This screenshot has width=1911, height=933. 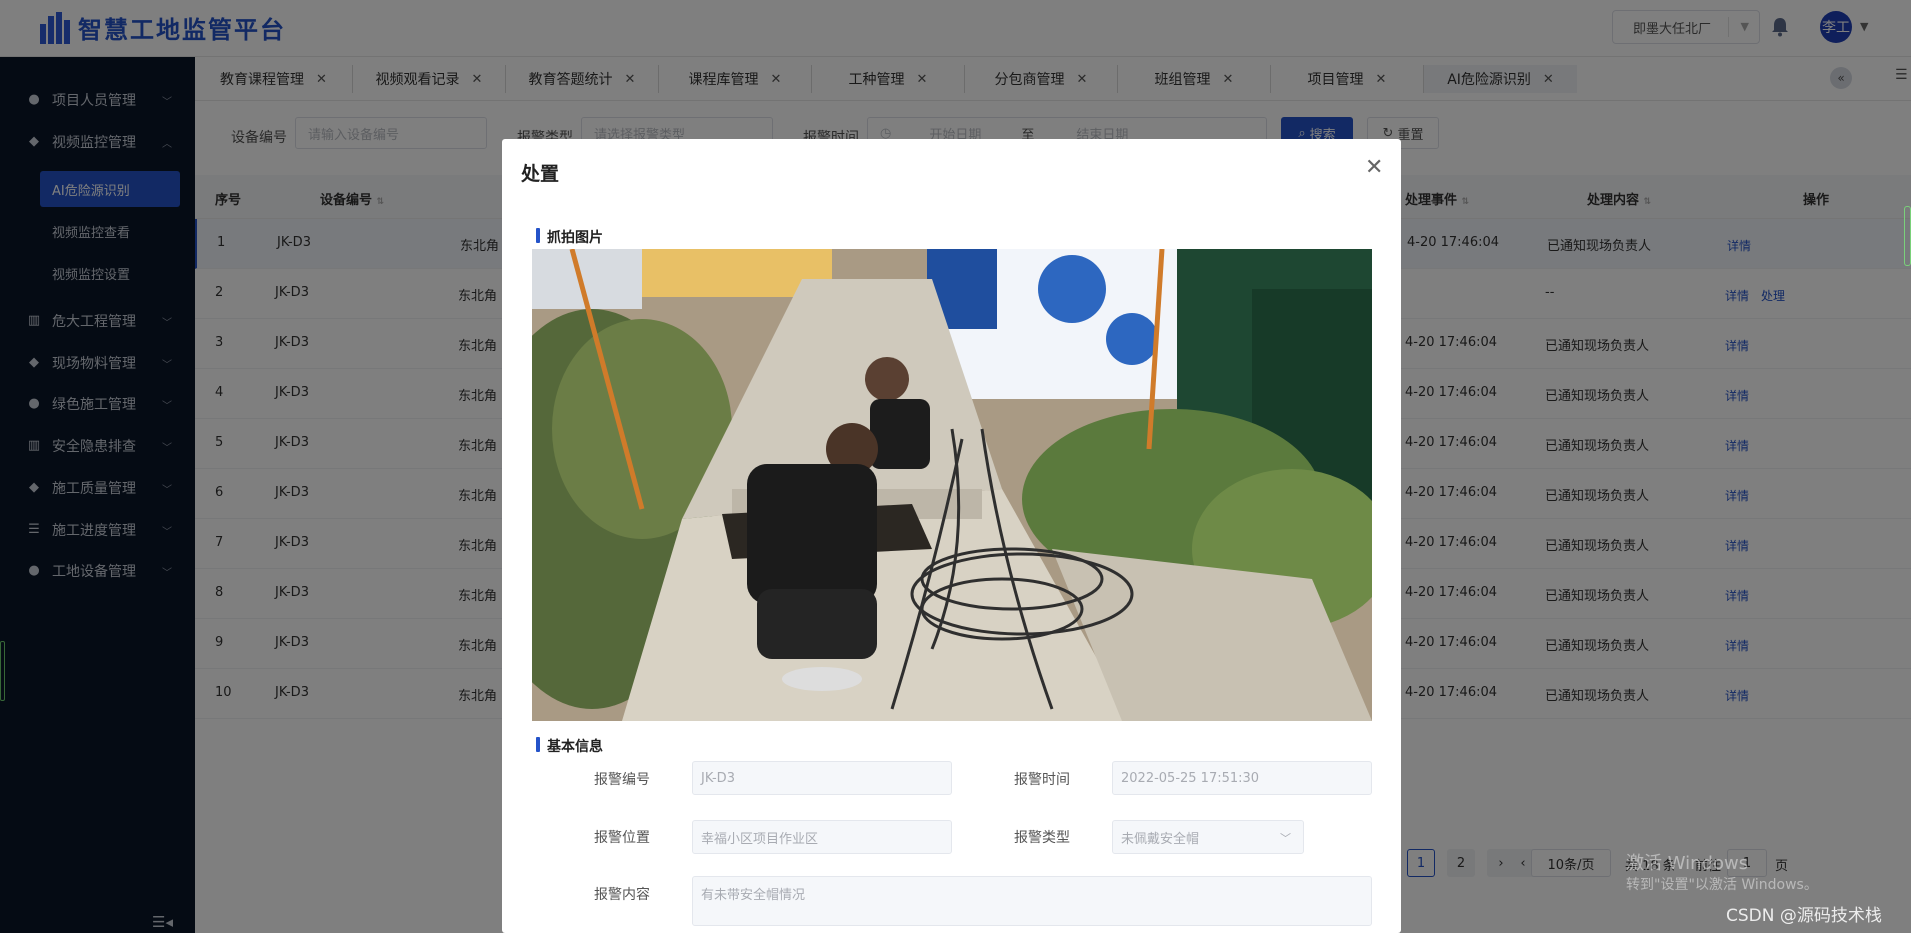 I want to click on alarm-type-select: 未佩戴安全帽 ﹀, so click(x=1208, y=837).